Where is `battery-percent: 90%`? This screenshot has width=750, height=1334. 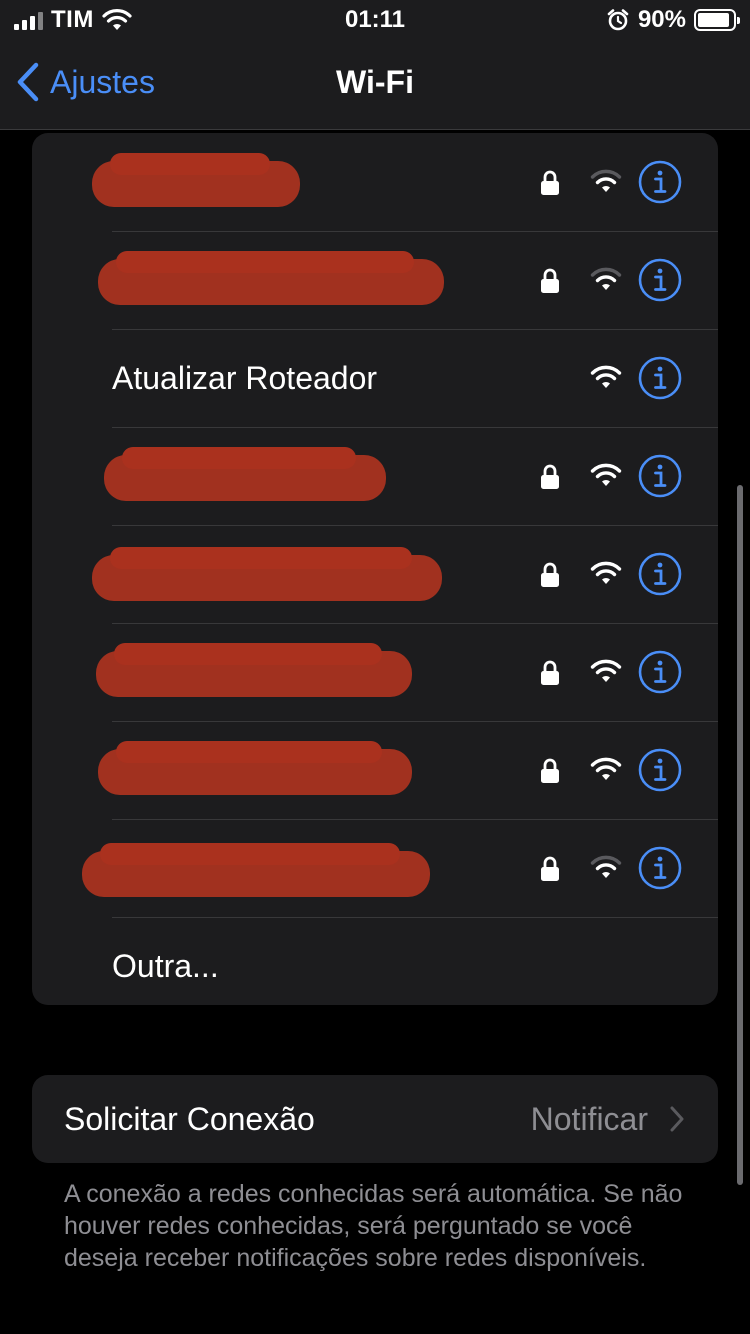
battery-percent: 90% is located at coordinates (661, 19).